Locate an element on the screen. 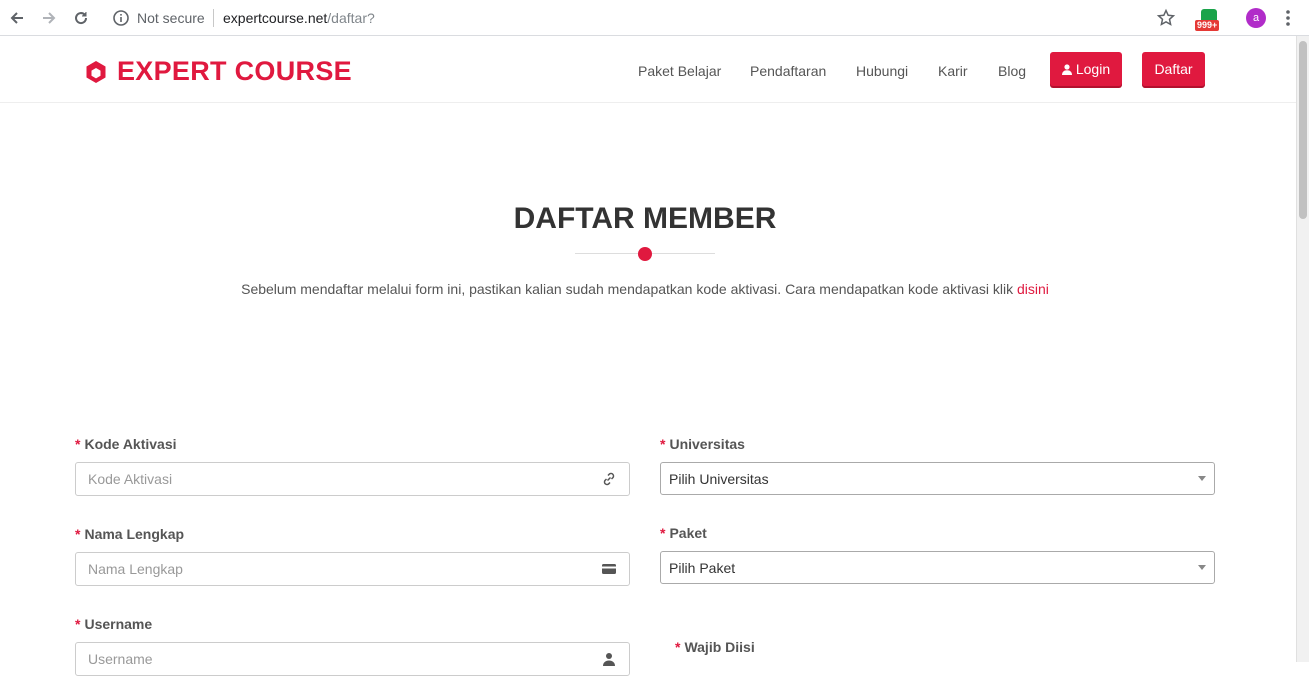  forward-icon is located at coordinates (49, 18).